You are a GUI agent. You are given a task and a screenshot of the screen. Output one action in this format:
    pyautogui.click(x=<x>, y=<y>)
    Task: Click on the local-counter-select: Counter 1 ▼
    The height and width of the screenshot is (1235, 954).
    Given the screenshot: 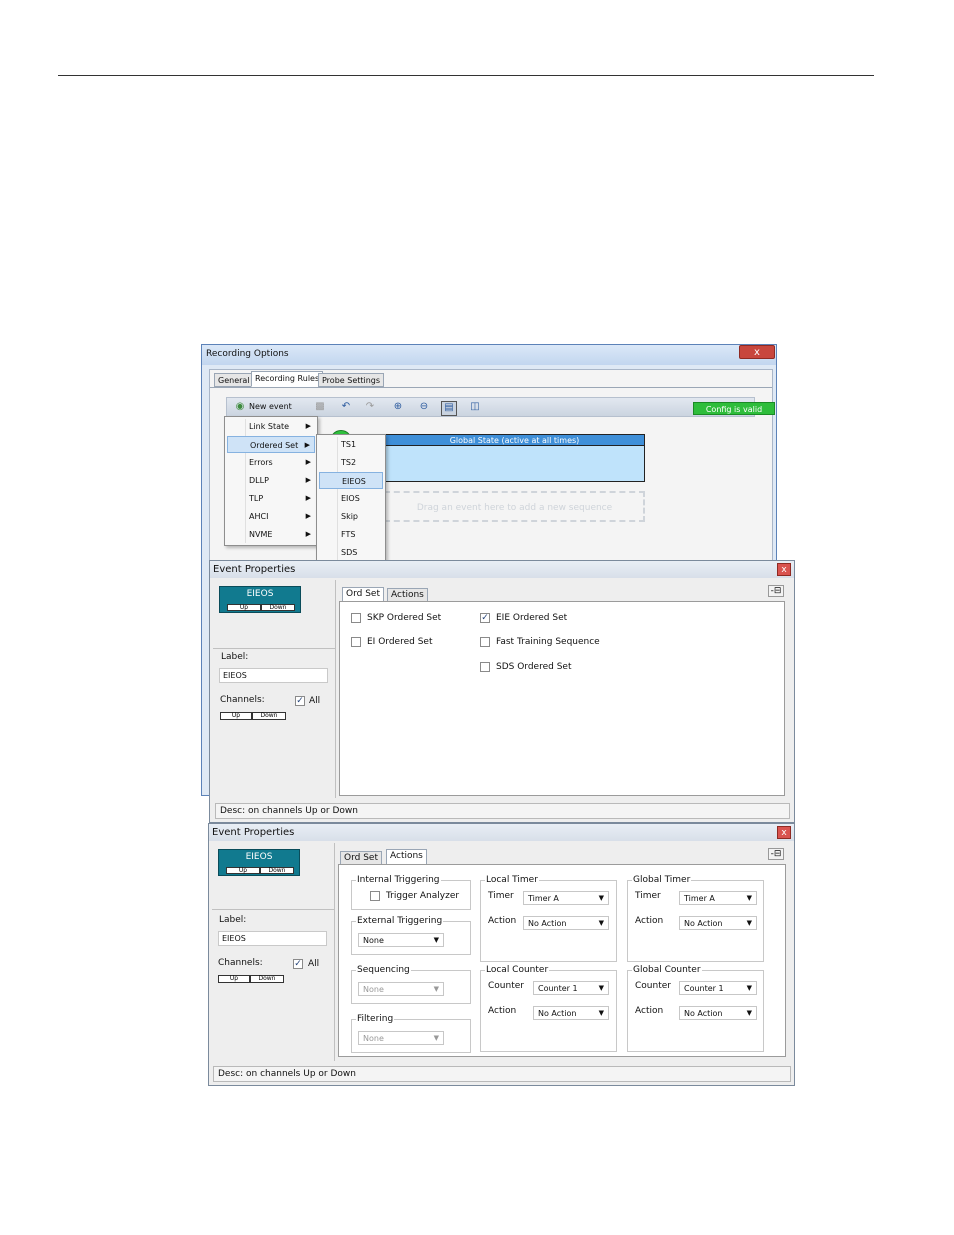 What is the action you would take?
    pyautogui.click(x=571, y=988)
    